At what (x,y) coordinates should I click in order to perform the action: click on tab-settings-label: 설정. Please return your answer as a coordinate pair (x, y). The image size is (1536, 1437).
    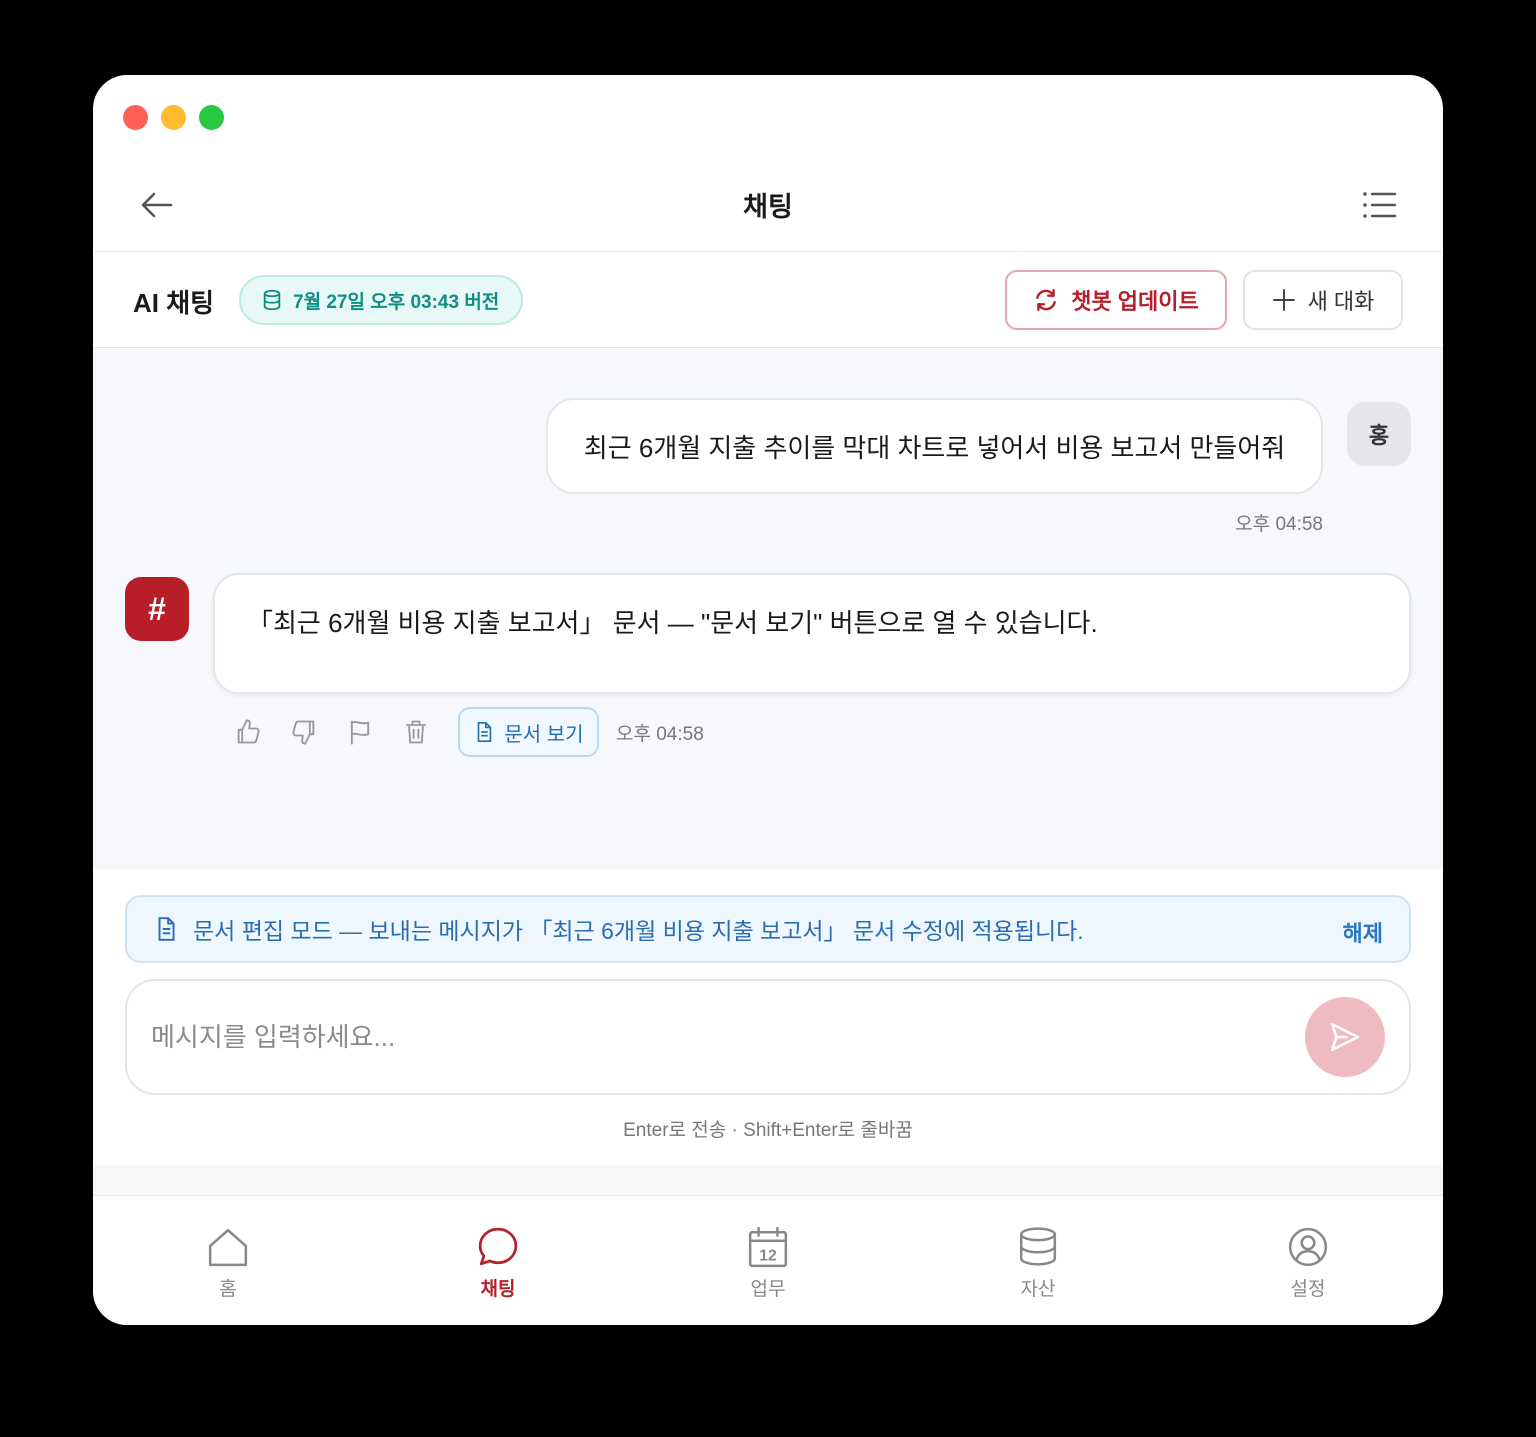
    Looking at the image, I should click on (1308, 1289).